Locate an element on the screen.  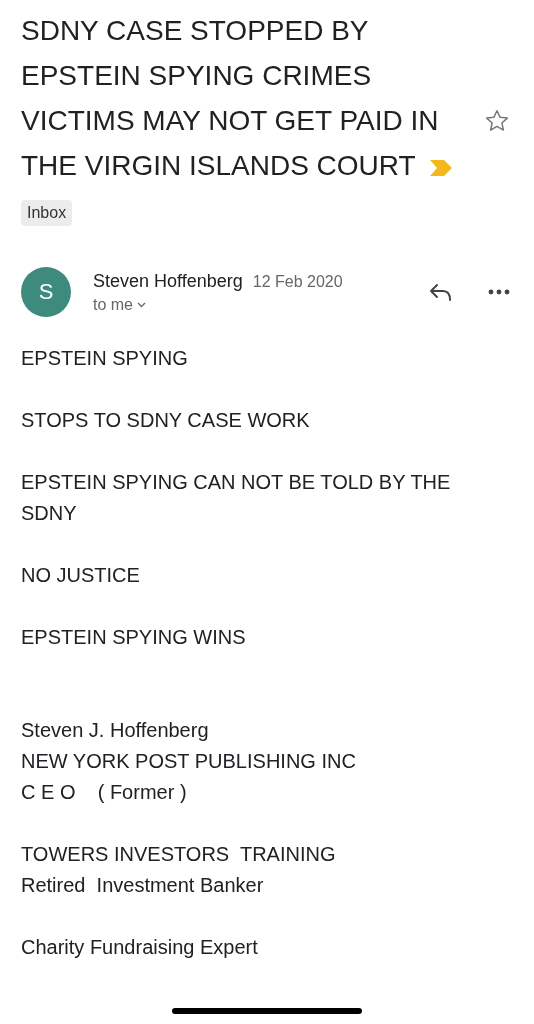
body-text: TOWERS INVESTORS TRAINING is located at coordinates (179, 854).